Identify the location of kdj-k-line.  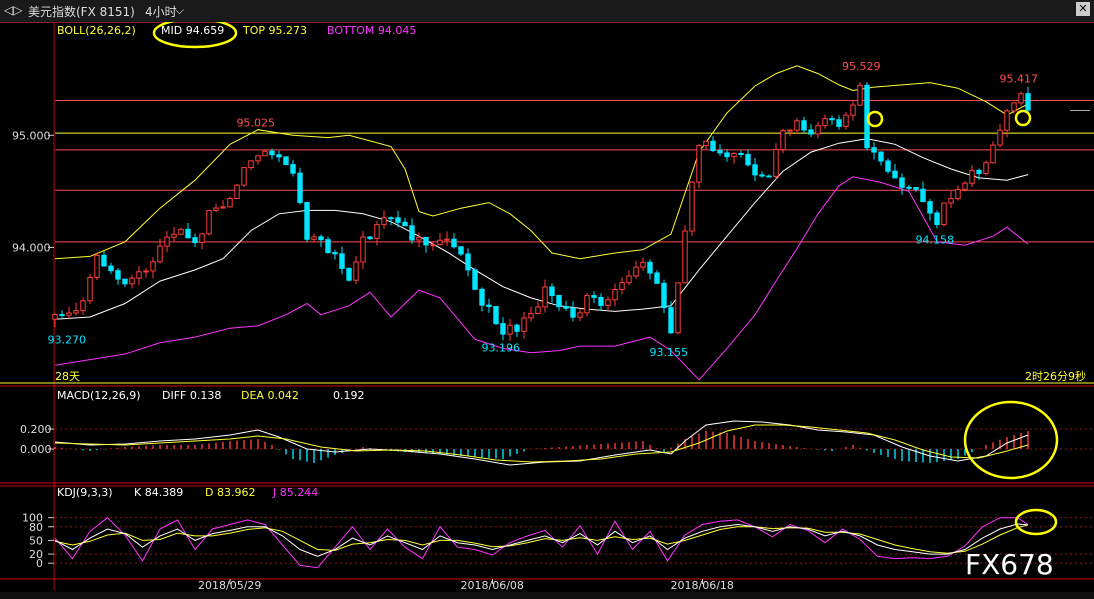
(541, 540).